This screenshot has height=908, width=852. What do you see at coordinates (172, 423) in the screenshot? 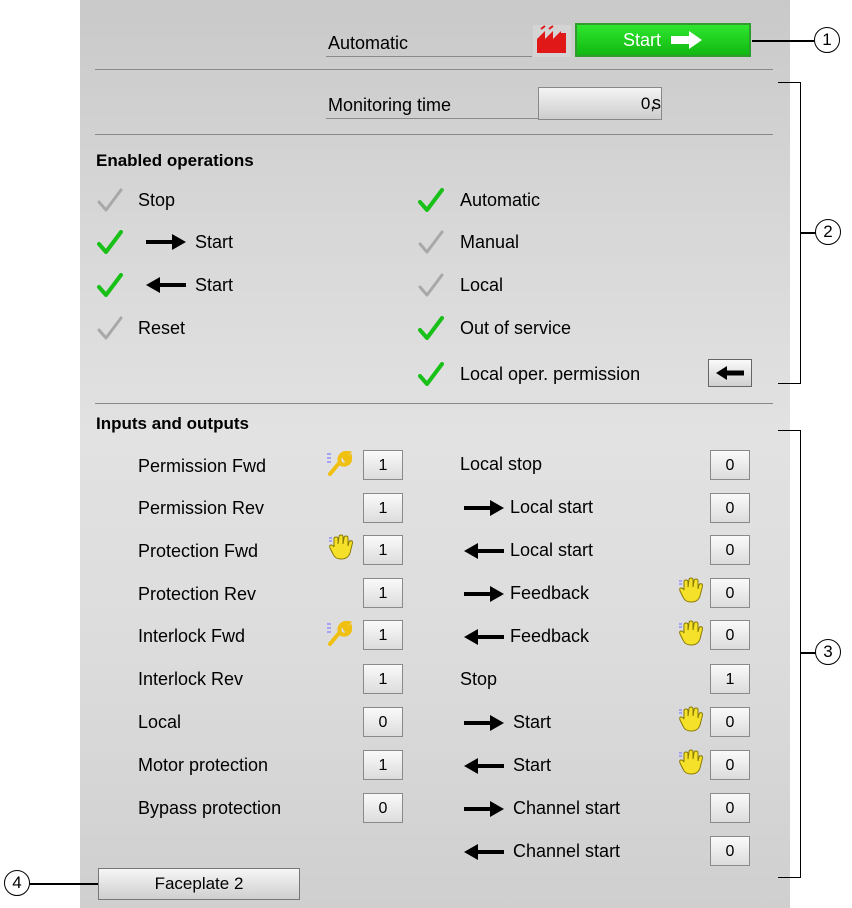
I see `io-title: Inputs and outputs` at bounding box center [172, 423].